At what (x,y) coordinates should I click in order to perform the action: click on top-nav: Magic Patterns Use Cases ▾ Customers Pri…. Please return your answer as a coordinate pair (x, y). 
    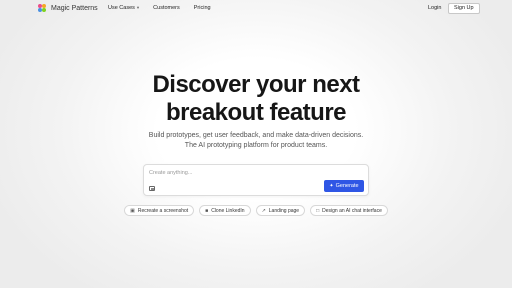
    Looking at the image, I should click on (256, 9).